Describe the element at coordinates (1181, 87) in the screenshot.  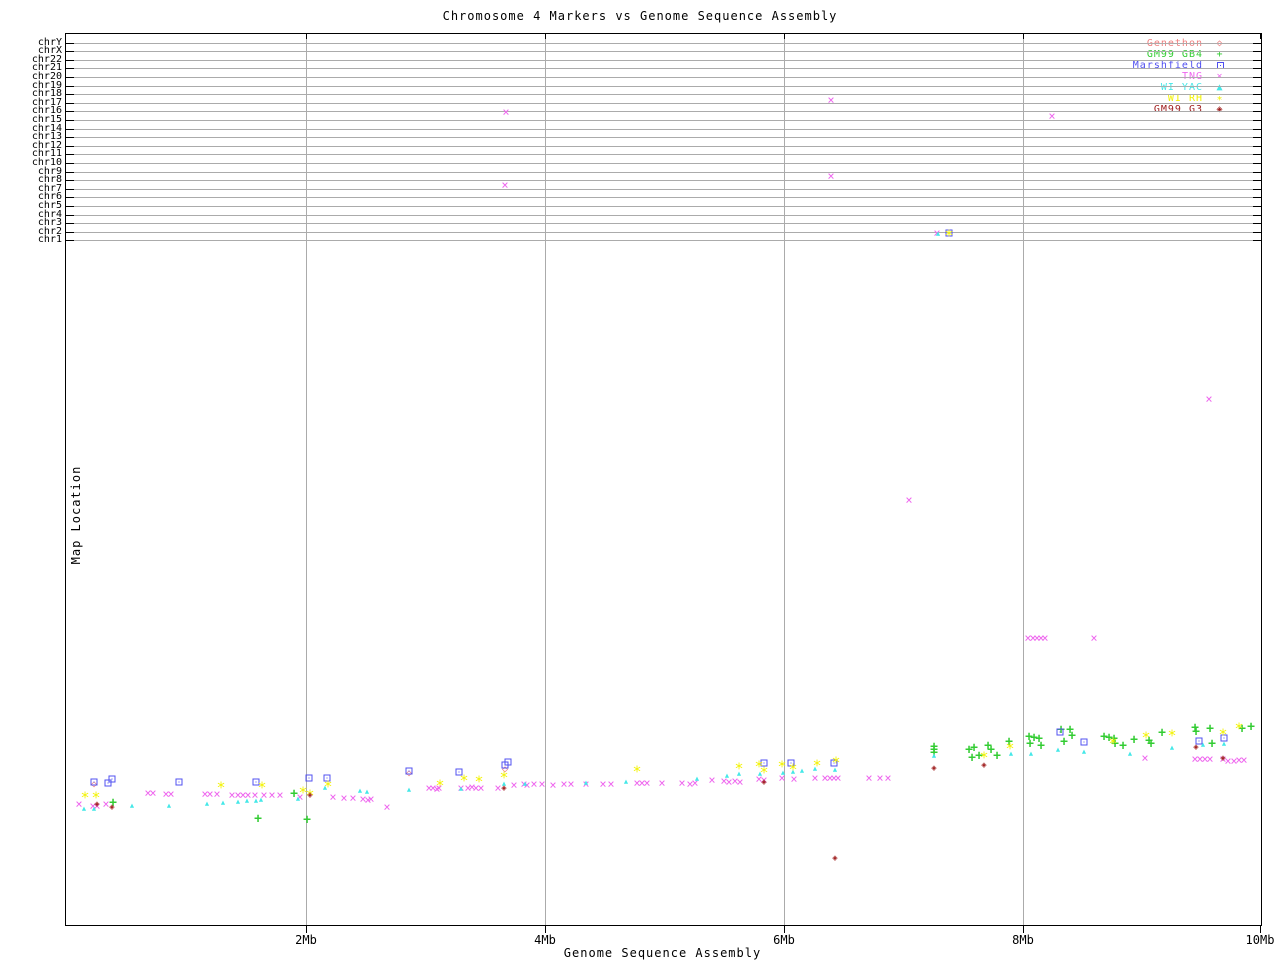
I see `legend-label: WI YAC` at that location.